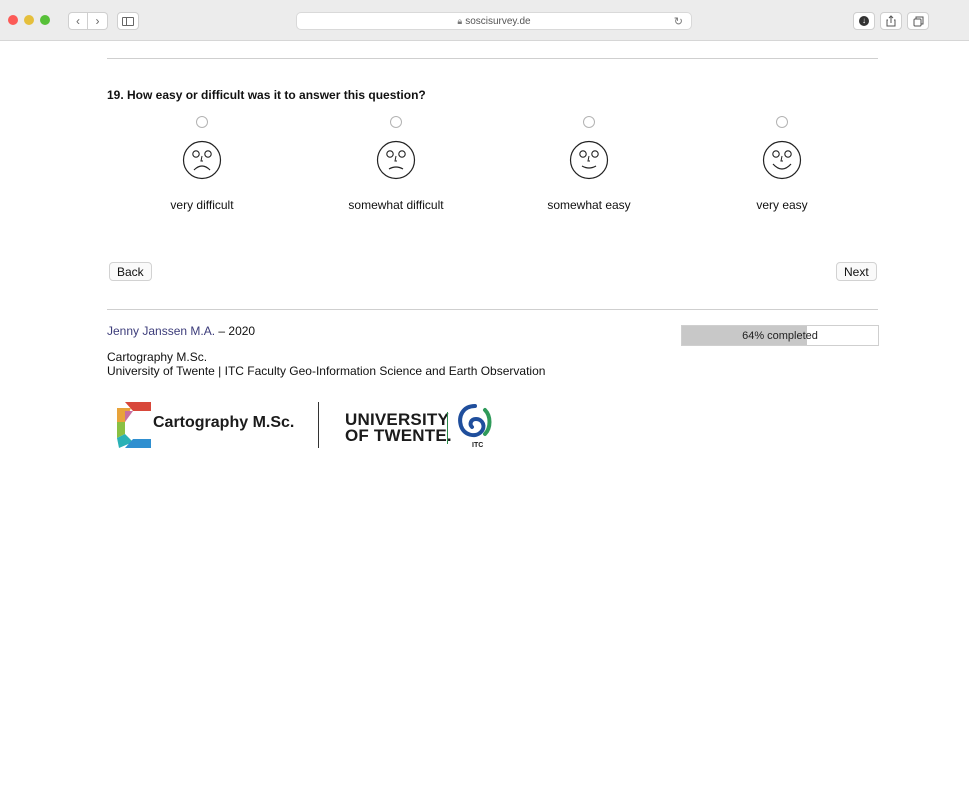  I want to click on downloads-button: ↓, so click(864, 21).